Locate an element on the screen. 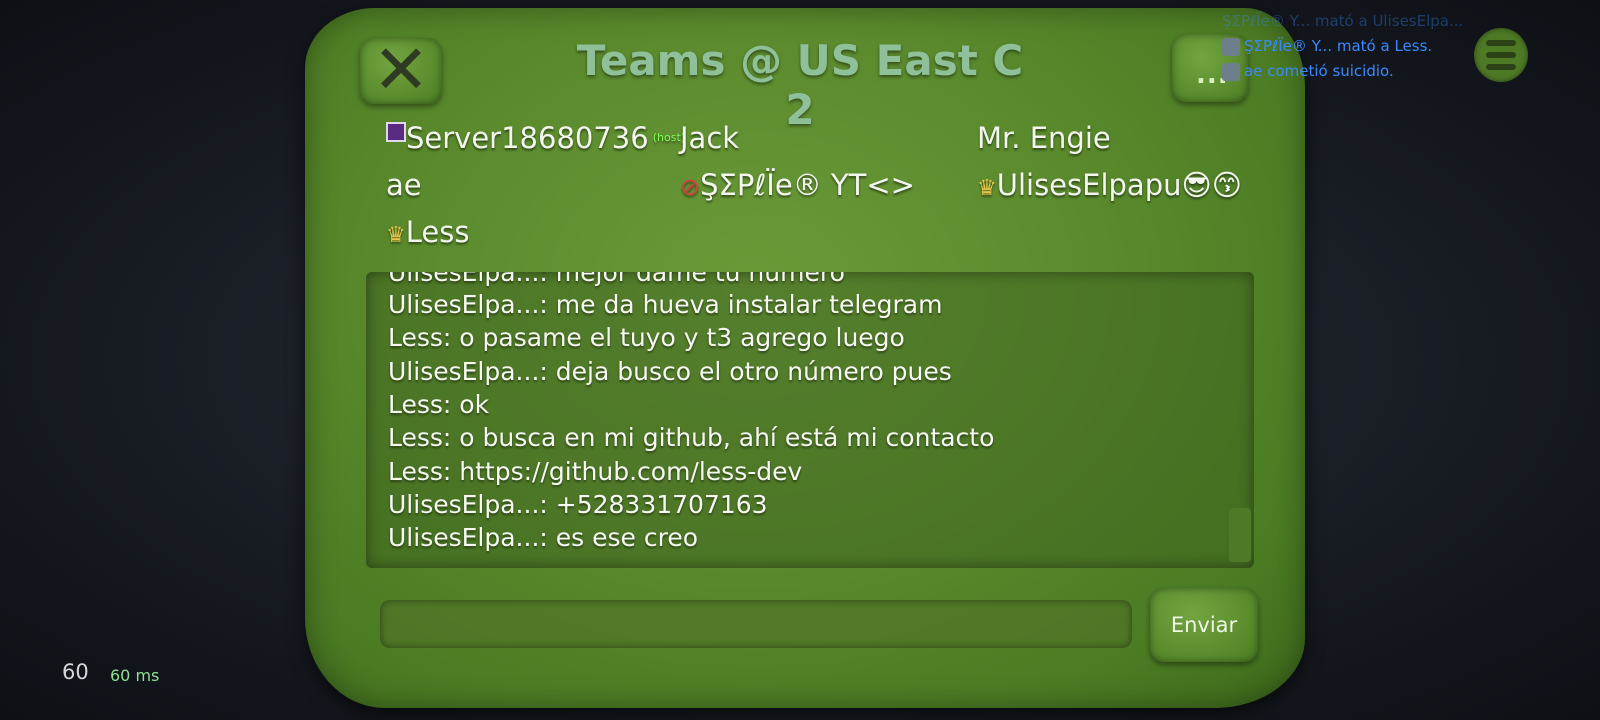 The image size is (1600, 720). player-entry: ♛Less is located at coordinates (427, 234).